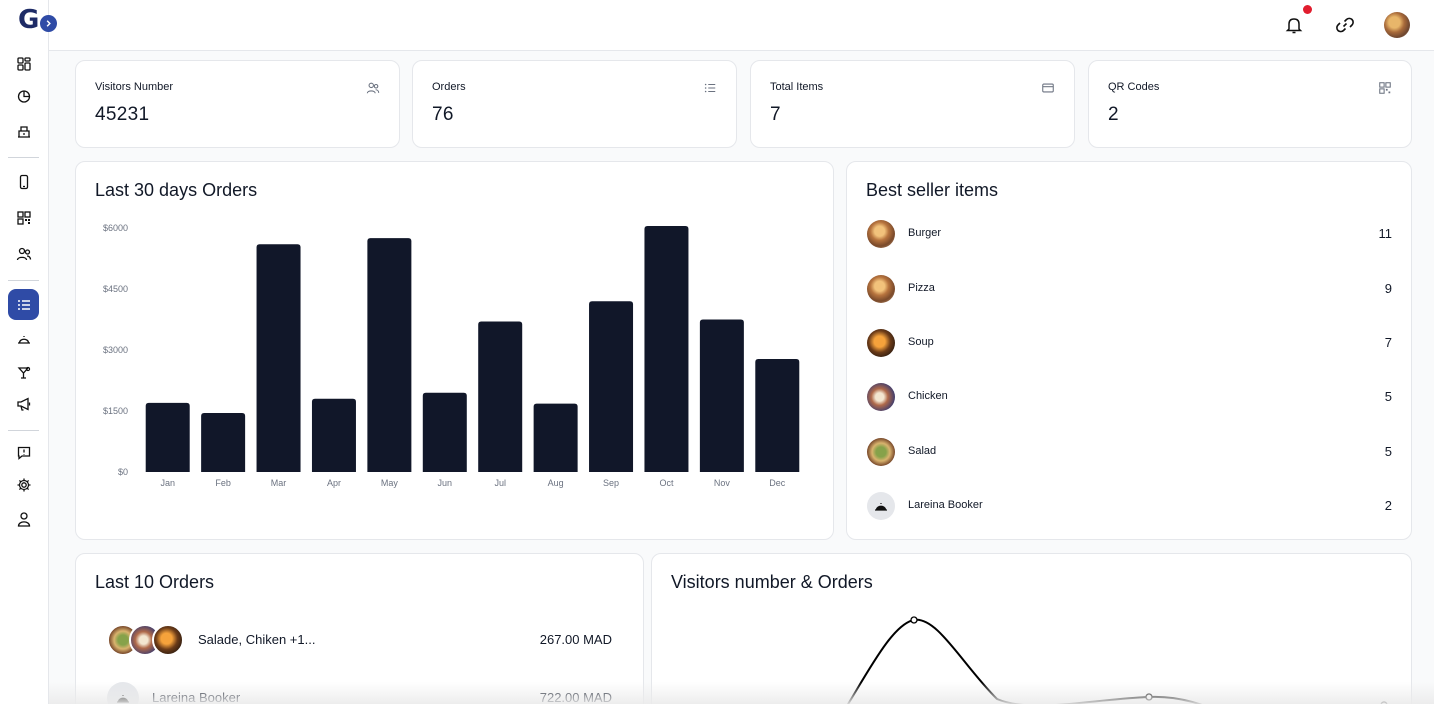 Image resolution: width=1434 pixels, height=704 pixels. Describe the element at coordinates (23, 63) in the screenshot. I see `sidebar-item-dashboard` at that location.